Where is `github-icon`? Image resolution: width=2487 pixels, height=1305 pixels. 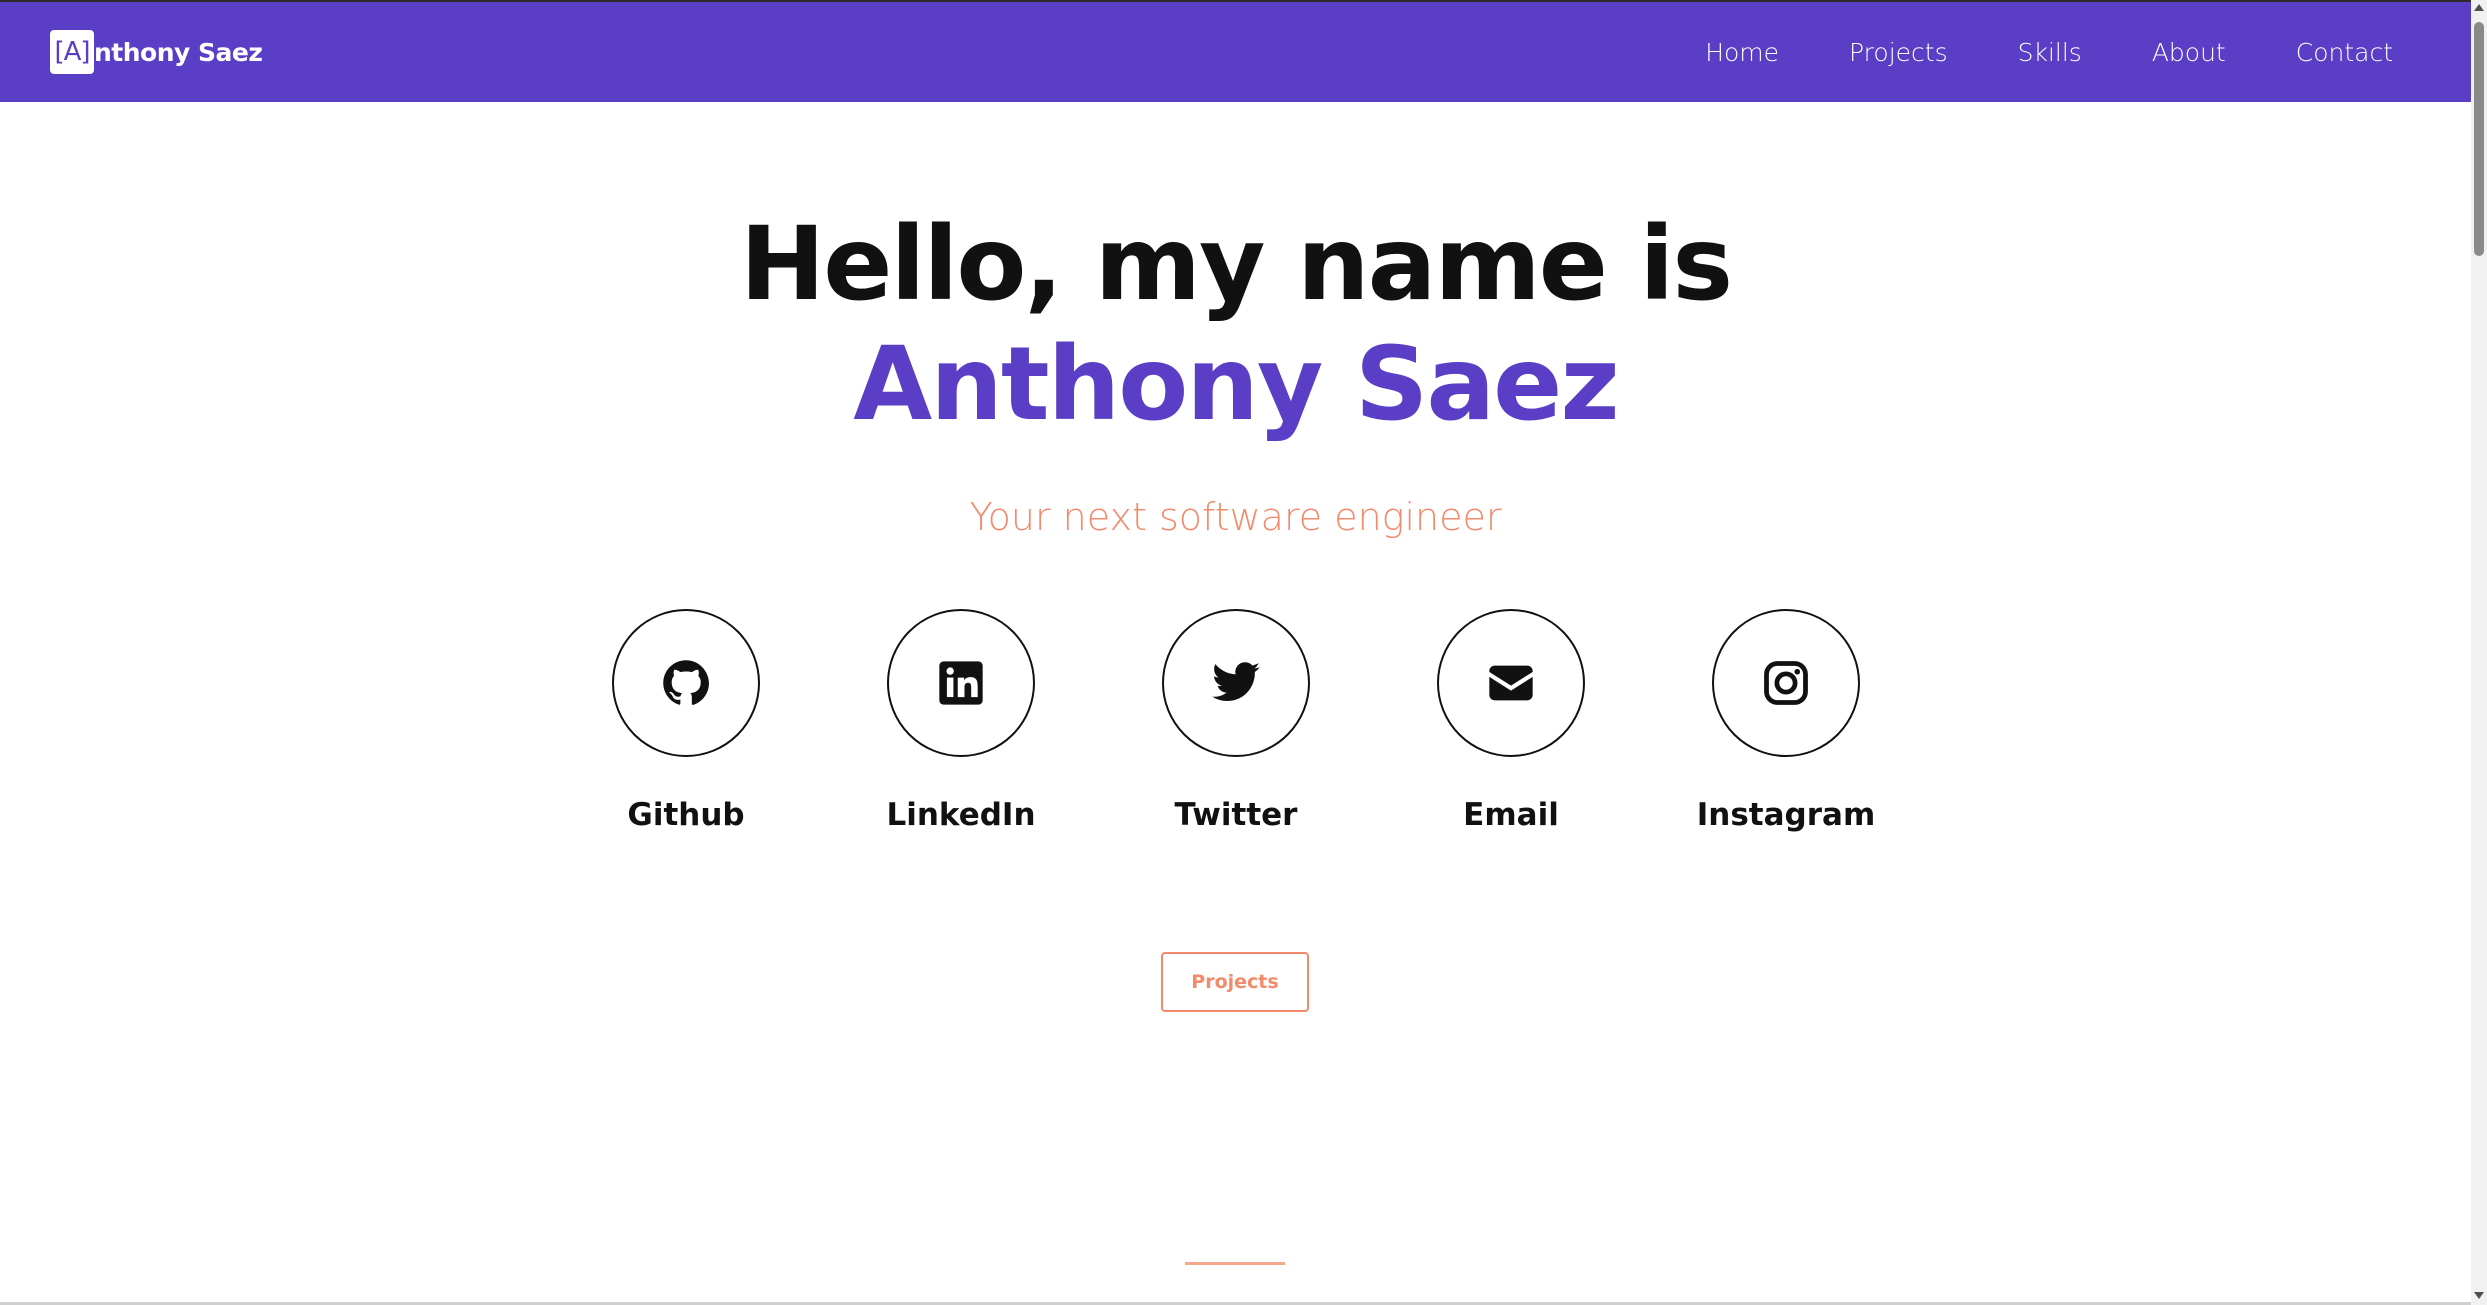
github-icon is located at coordinates (686, 682).